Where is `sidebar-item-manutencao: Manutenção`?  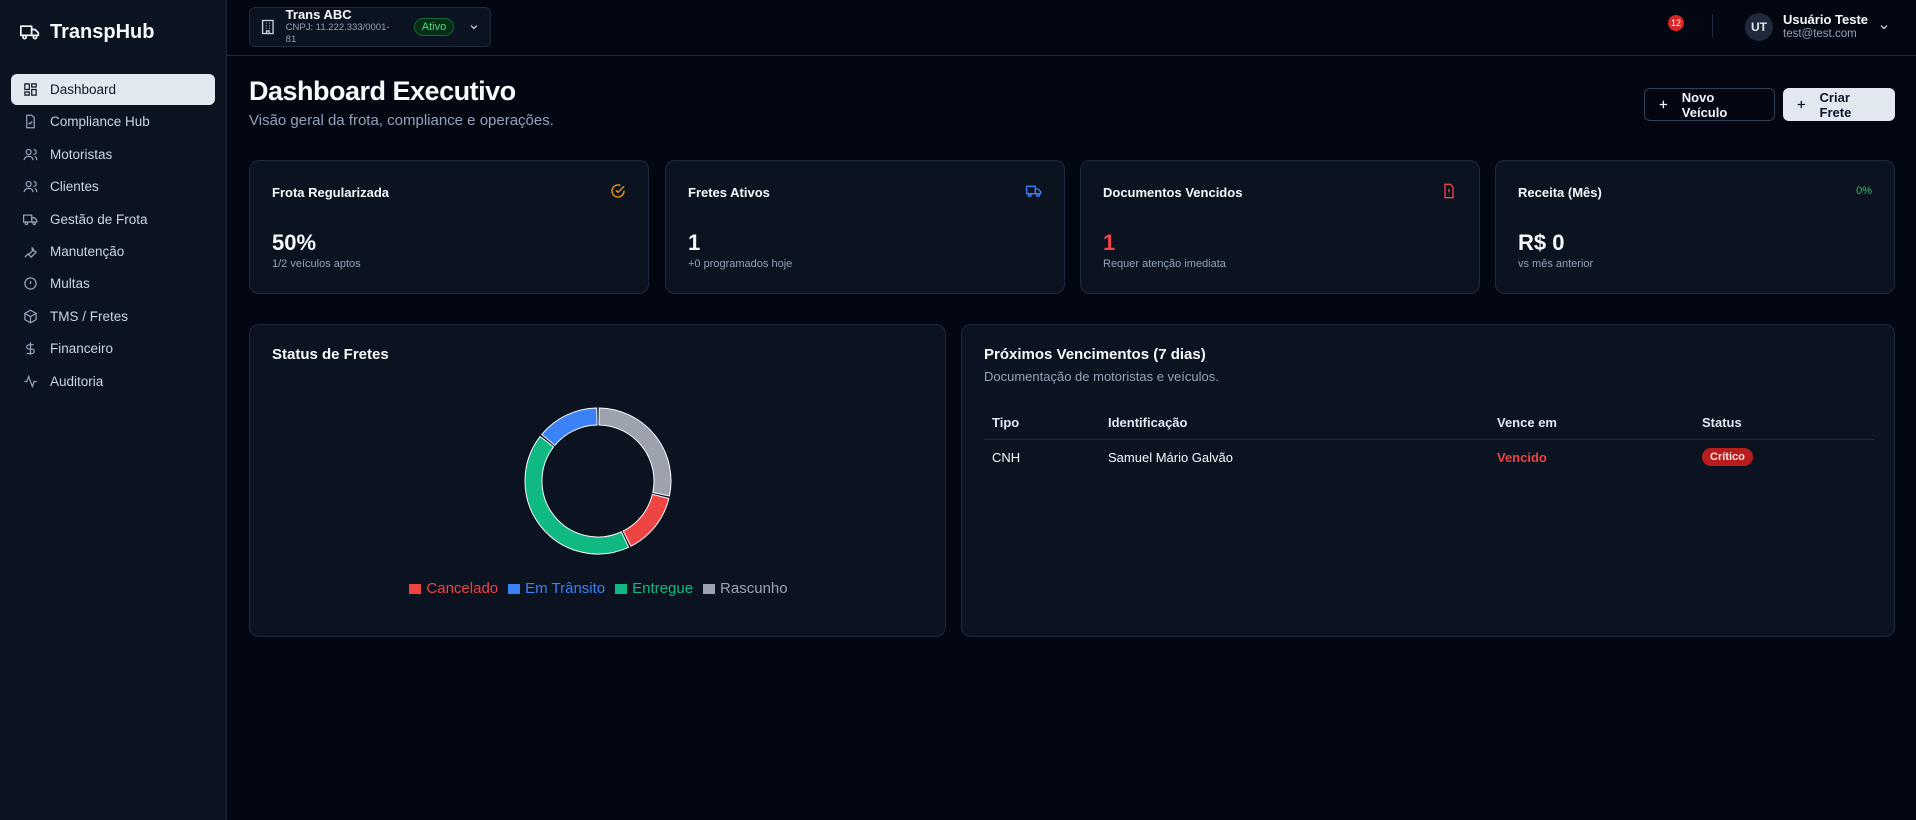
sidebar-item-manutencao: Manutenção is located at coordinates (113, 251).